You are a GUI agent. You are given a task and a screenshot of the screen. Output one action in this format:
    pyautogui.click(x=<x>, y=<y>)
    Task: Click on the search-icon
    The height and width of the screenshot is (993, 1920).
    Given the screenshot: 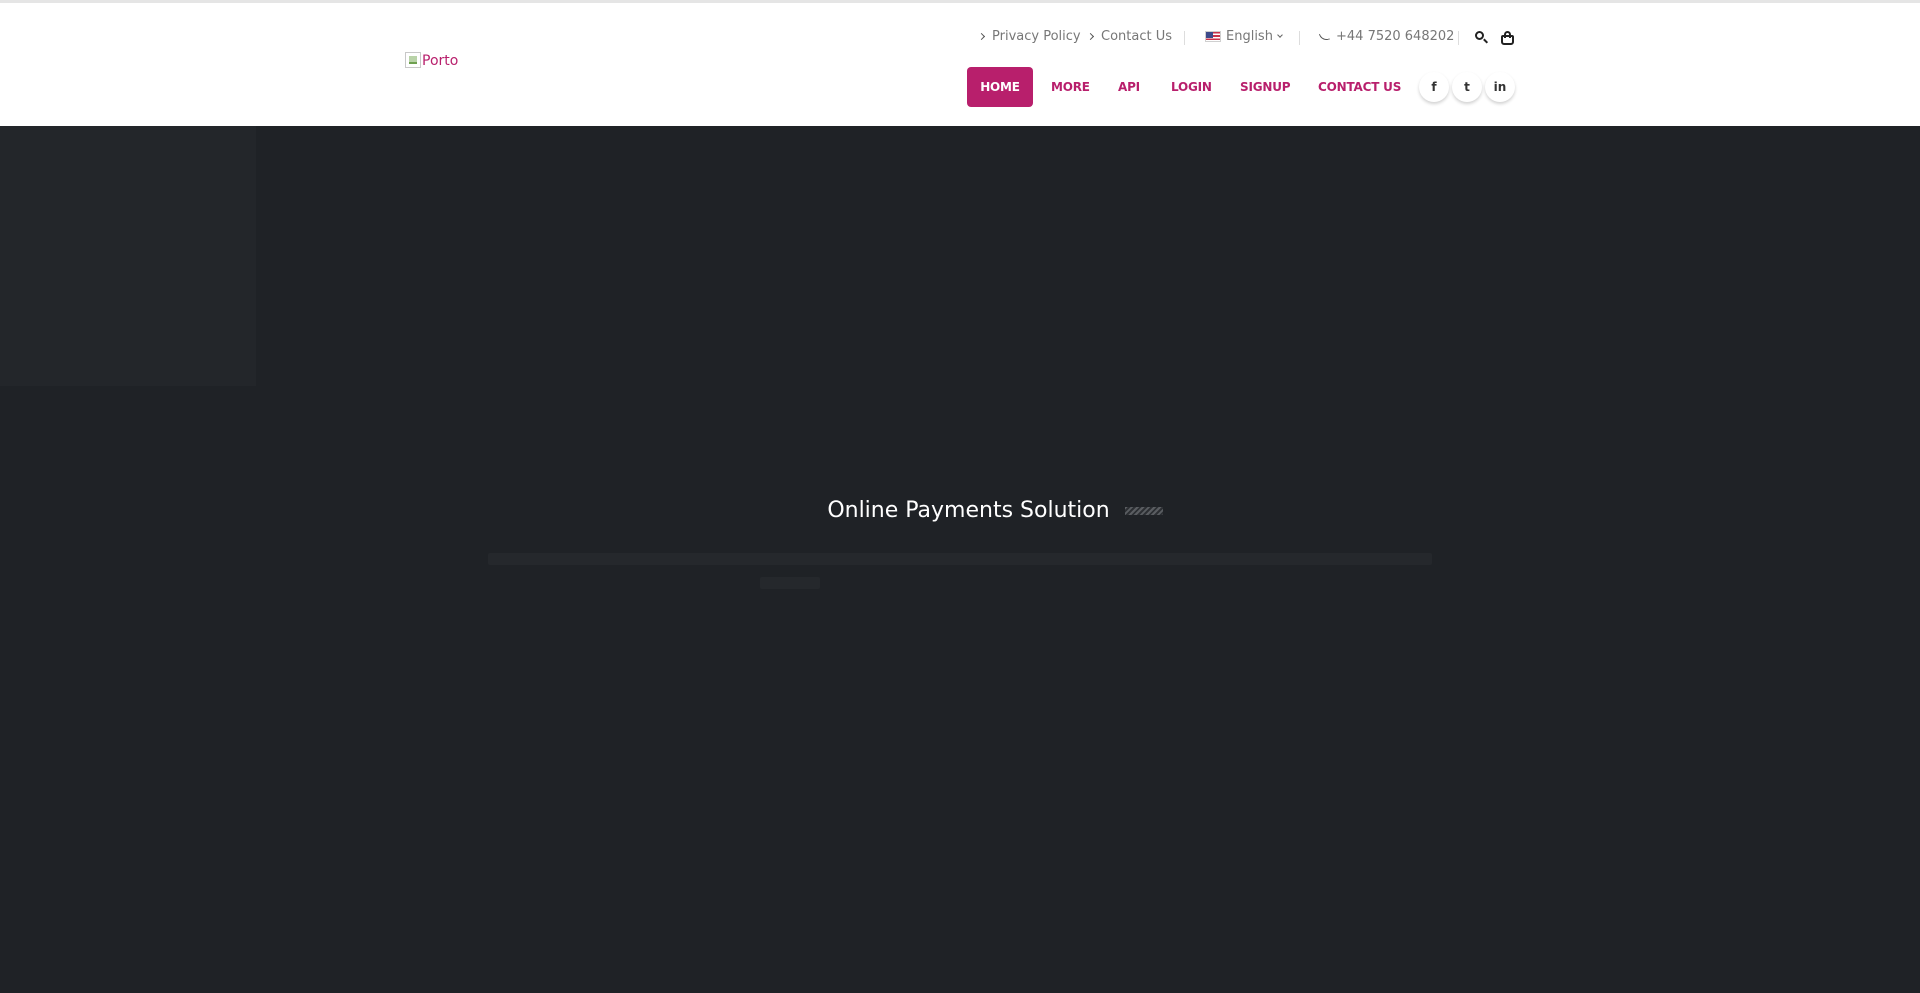 What is the action you would take?
    pyautogui.click(x=1482, y=38)
    